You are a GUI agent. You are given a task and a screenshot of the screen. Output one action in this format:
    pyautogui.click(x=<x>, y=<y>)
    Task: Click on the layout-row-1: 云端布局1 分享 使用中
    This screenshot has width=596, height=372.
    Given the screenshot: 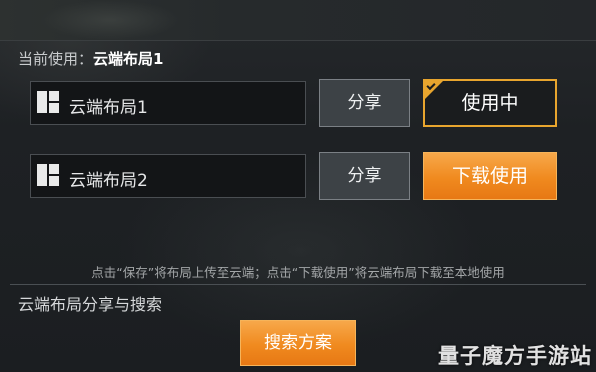 What is the action you would take?
    pyautogui.click(x=298, y=104)
    